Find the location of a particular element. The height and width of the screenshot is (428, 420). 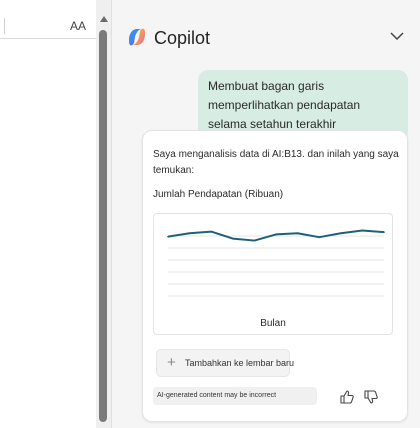

copilot-header: Copilot is located at coordinates (266, 38).